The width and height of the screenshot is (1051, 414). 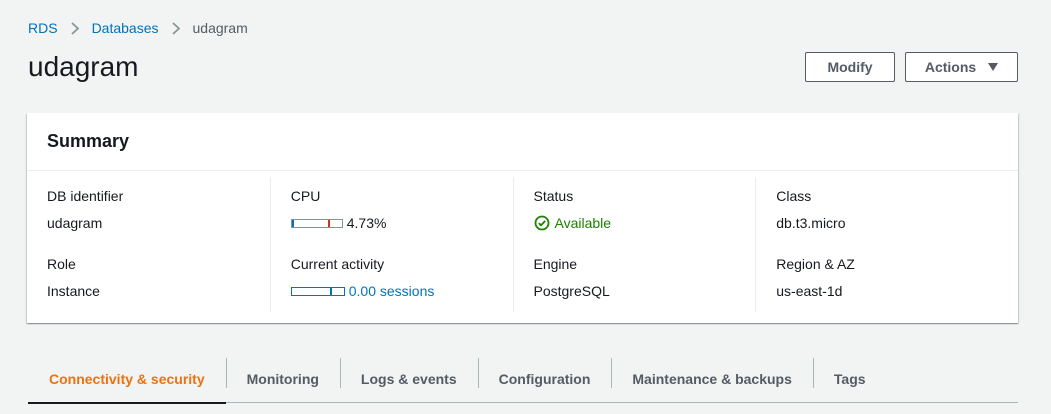 I want to click on region-az-value: us-east-1d, so click(x=809, y=291).